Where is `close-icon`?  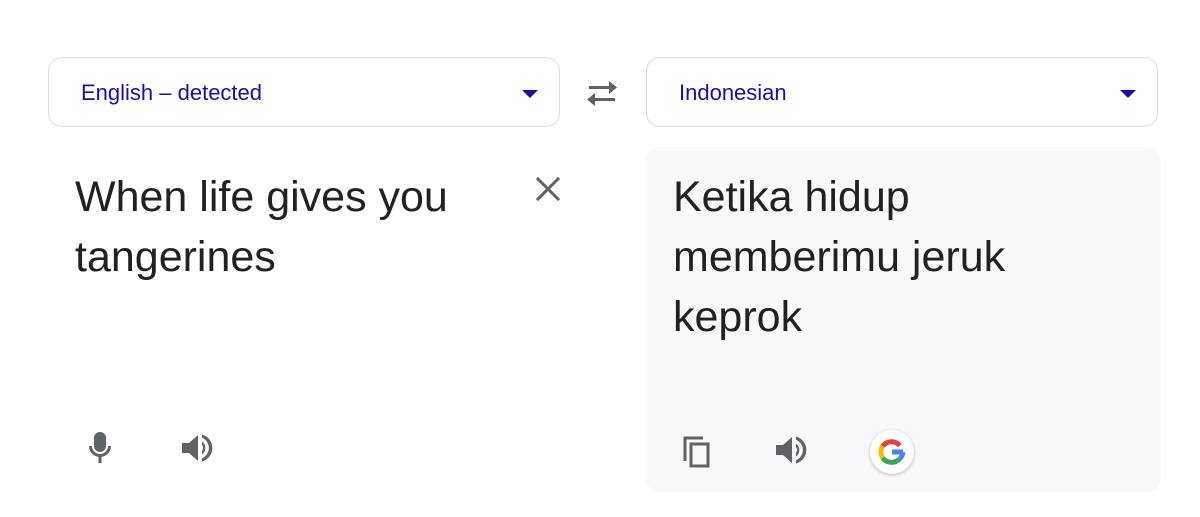
close-icon is located at coordinates (548, 189).